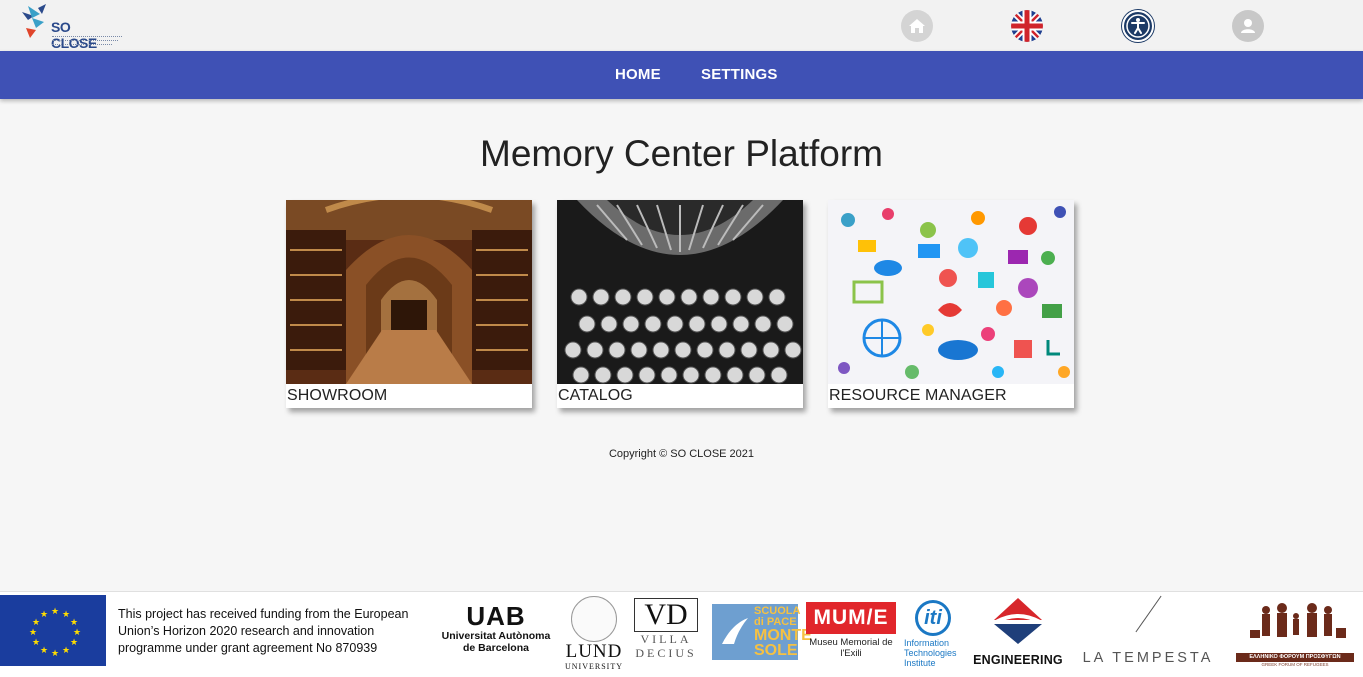  Describe the element at coordinates (783, 635) in the screenshot. I see `scuola-line3: MONTE` at that location.